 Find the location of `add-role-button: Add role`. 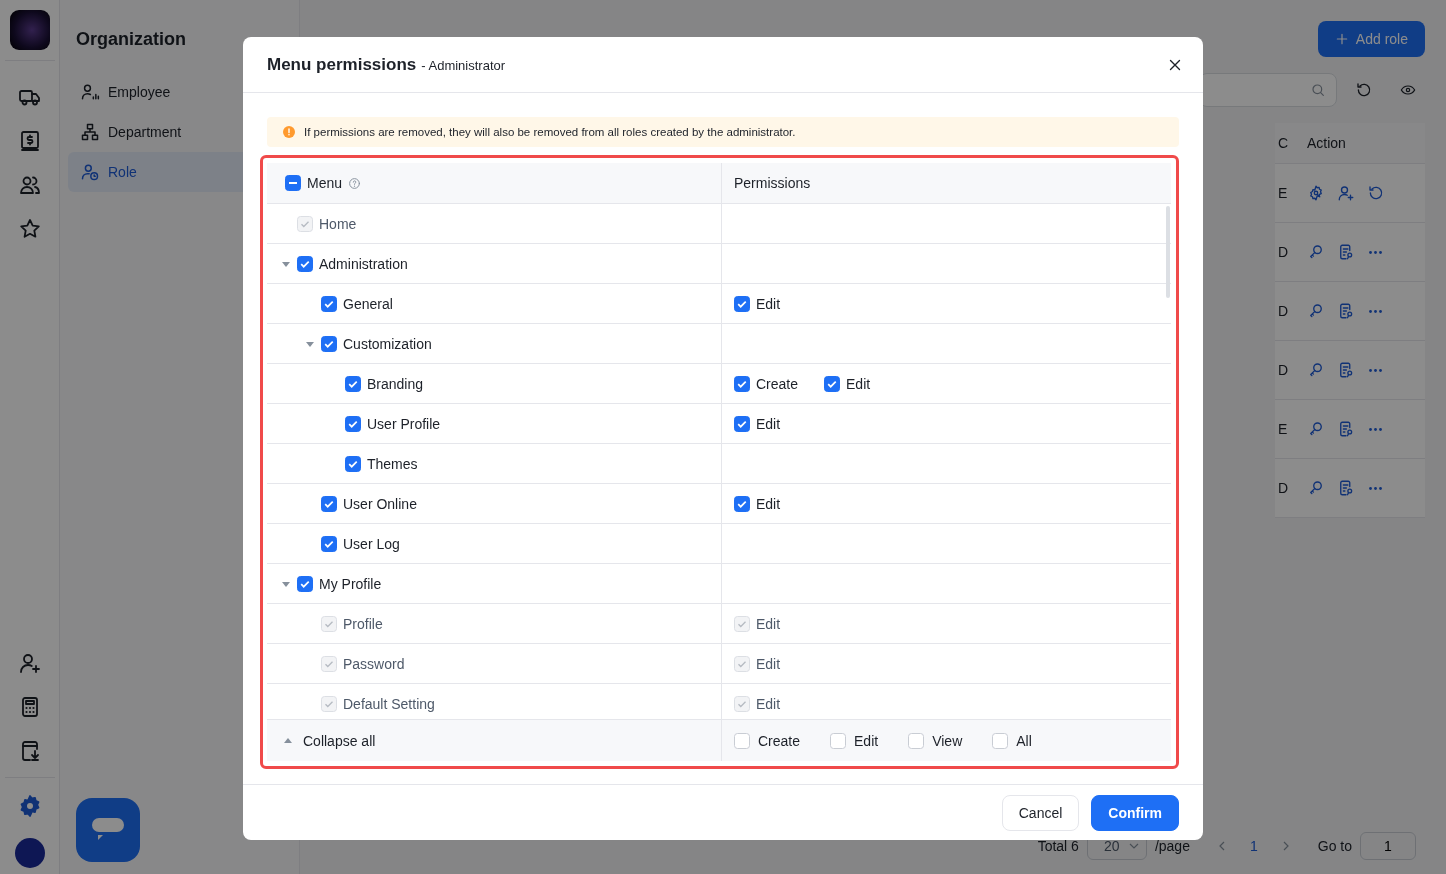

add-role-button: Add role is located at coordinates (1371, 39).